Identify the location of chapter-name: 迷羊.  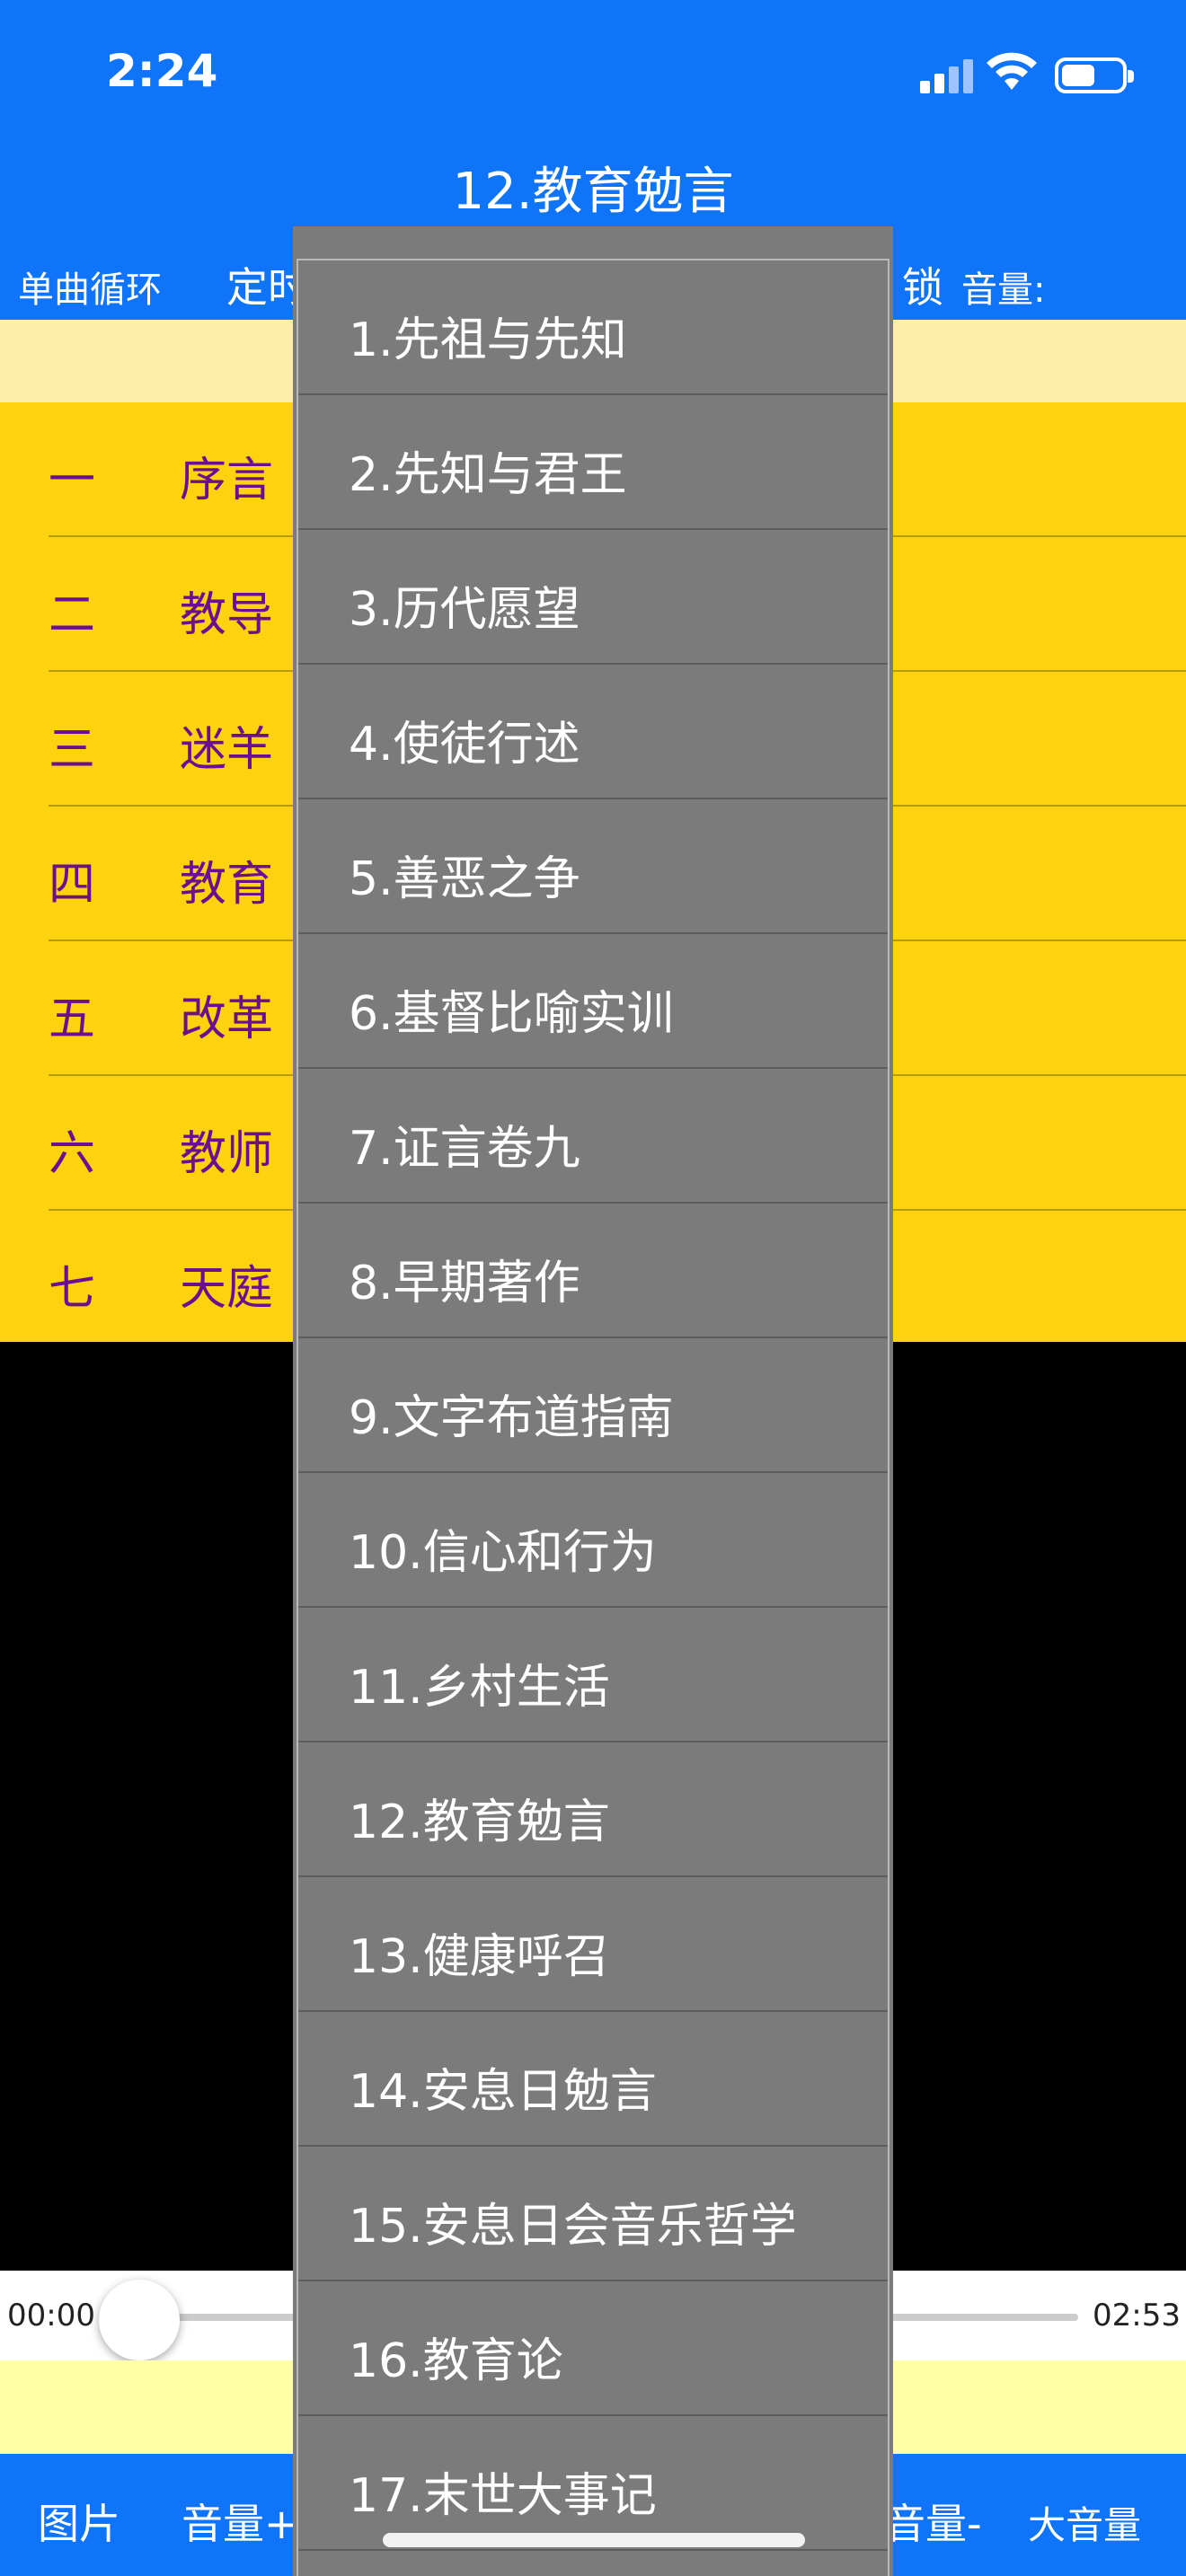
(227, 750).